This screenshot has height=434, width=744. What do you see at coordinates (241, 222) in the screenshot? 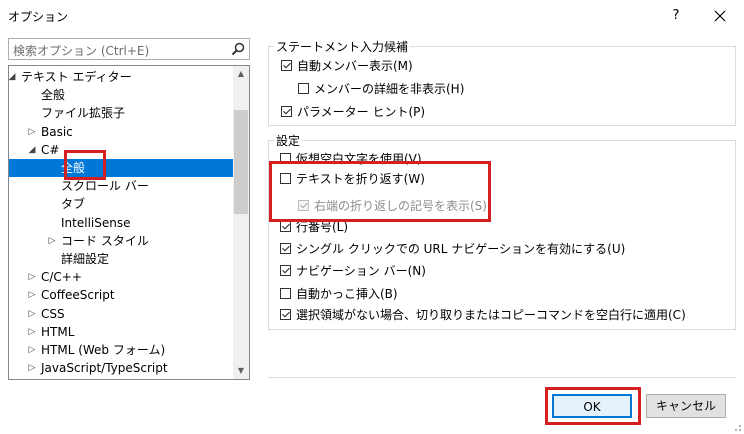
I see `tree-scrollbar: ▲ ▼` at bounding box center [241, 222].